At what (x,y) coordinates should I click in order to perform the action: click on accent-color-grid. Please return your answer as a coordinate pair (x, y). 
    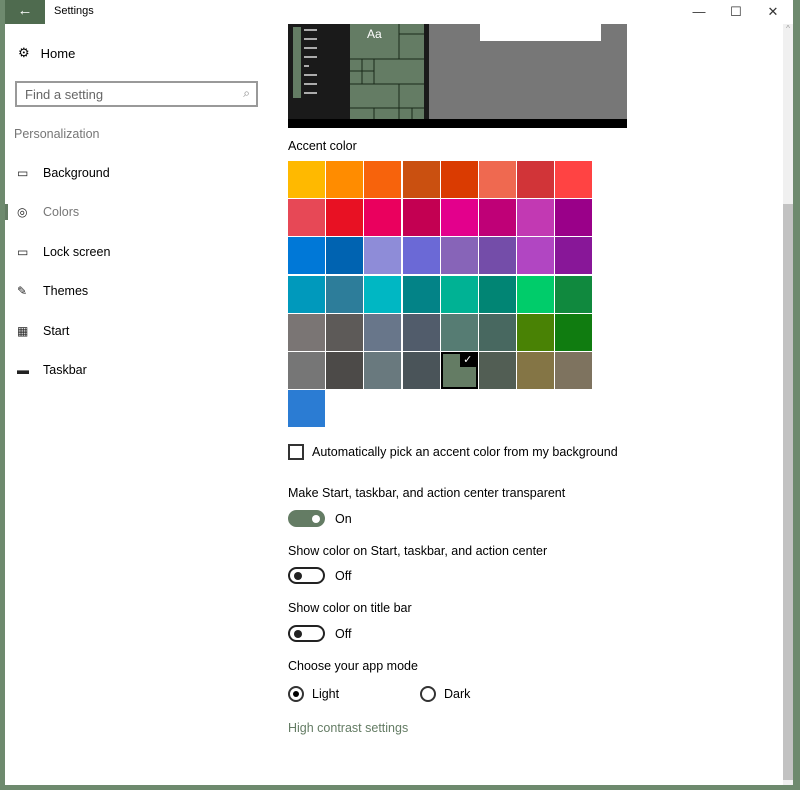
    Looking at the image, I should click on (440, 294).